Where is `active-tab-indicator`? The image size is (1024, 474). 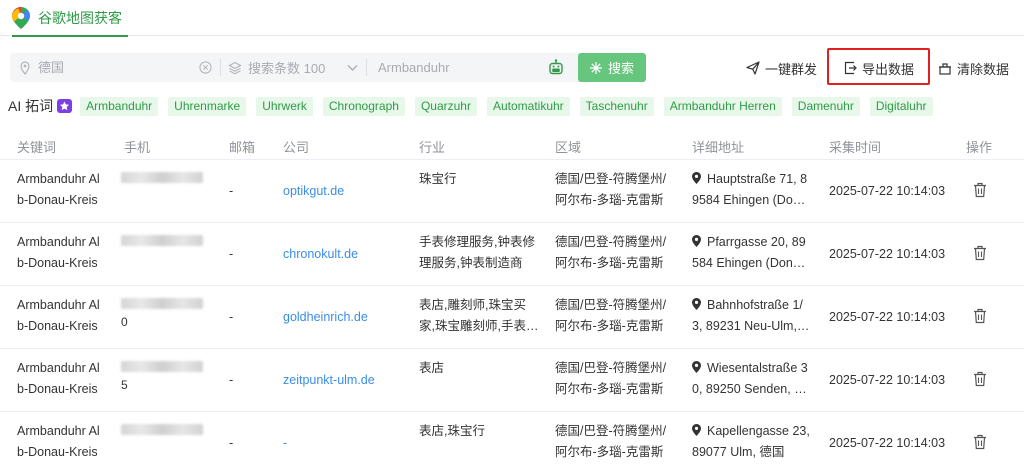
active-tab-indicator is located at coordinates (70, 36).